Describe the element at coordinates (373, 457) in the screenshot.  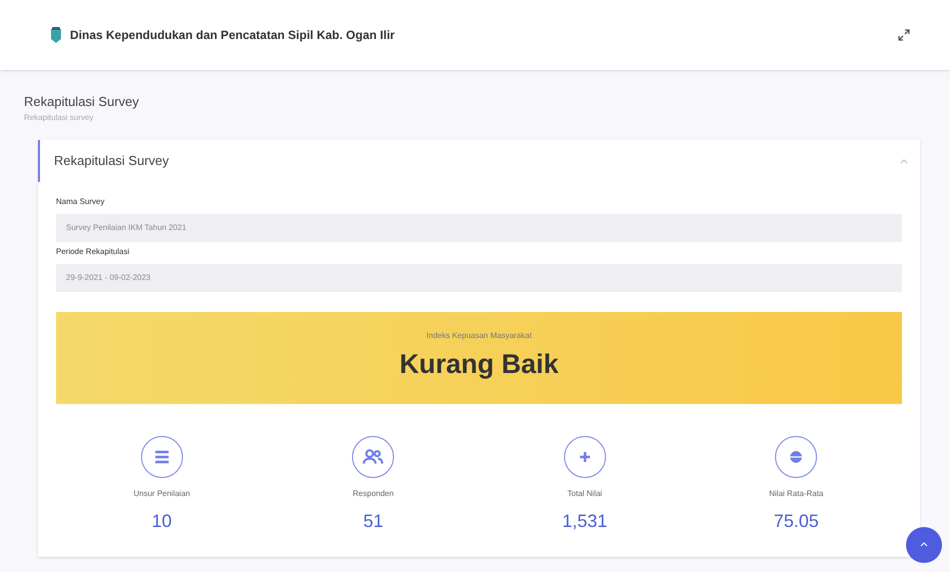
I see `users-icon` at that location.